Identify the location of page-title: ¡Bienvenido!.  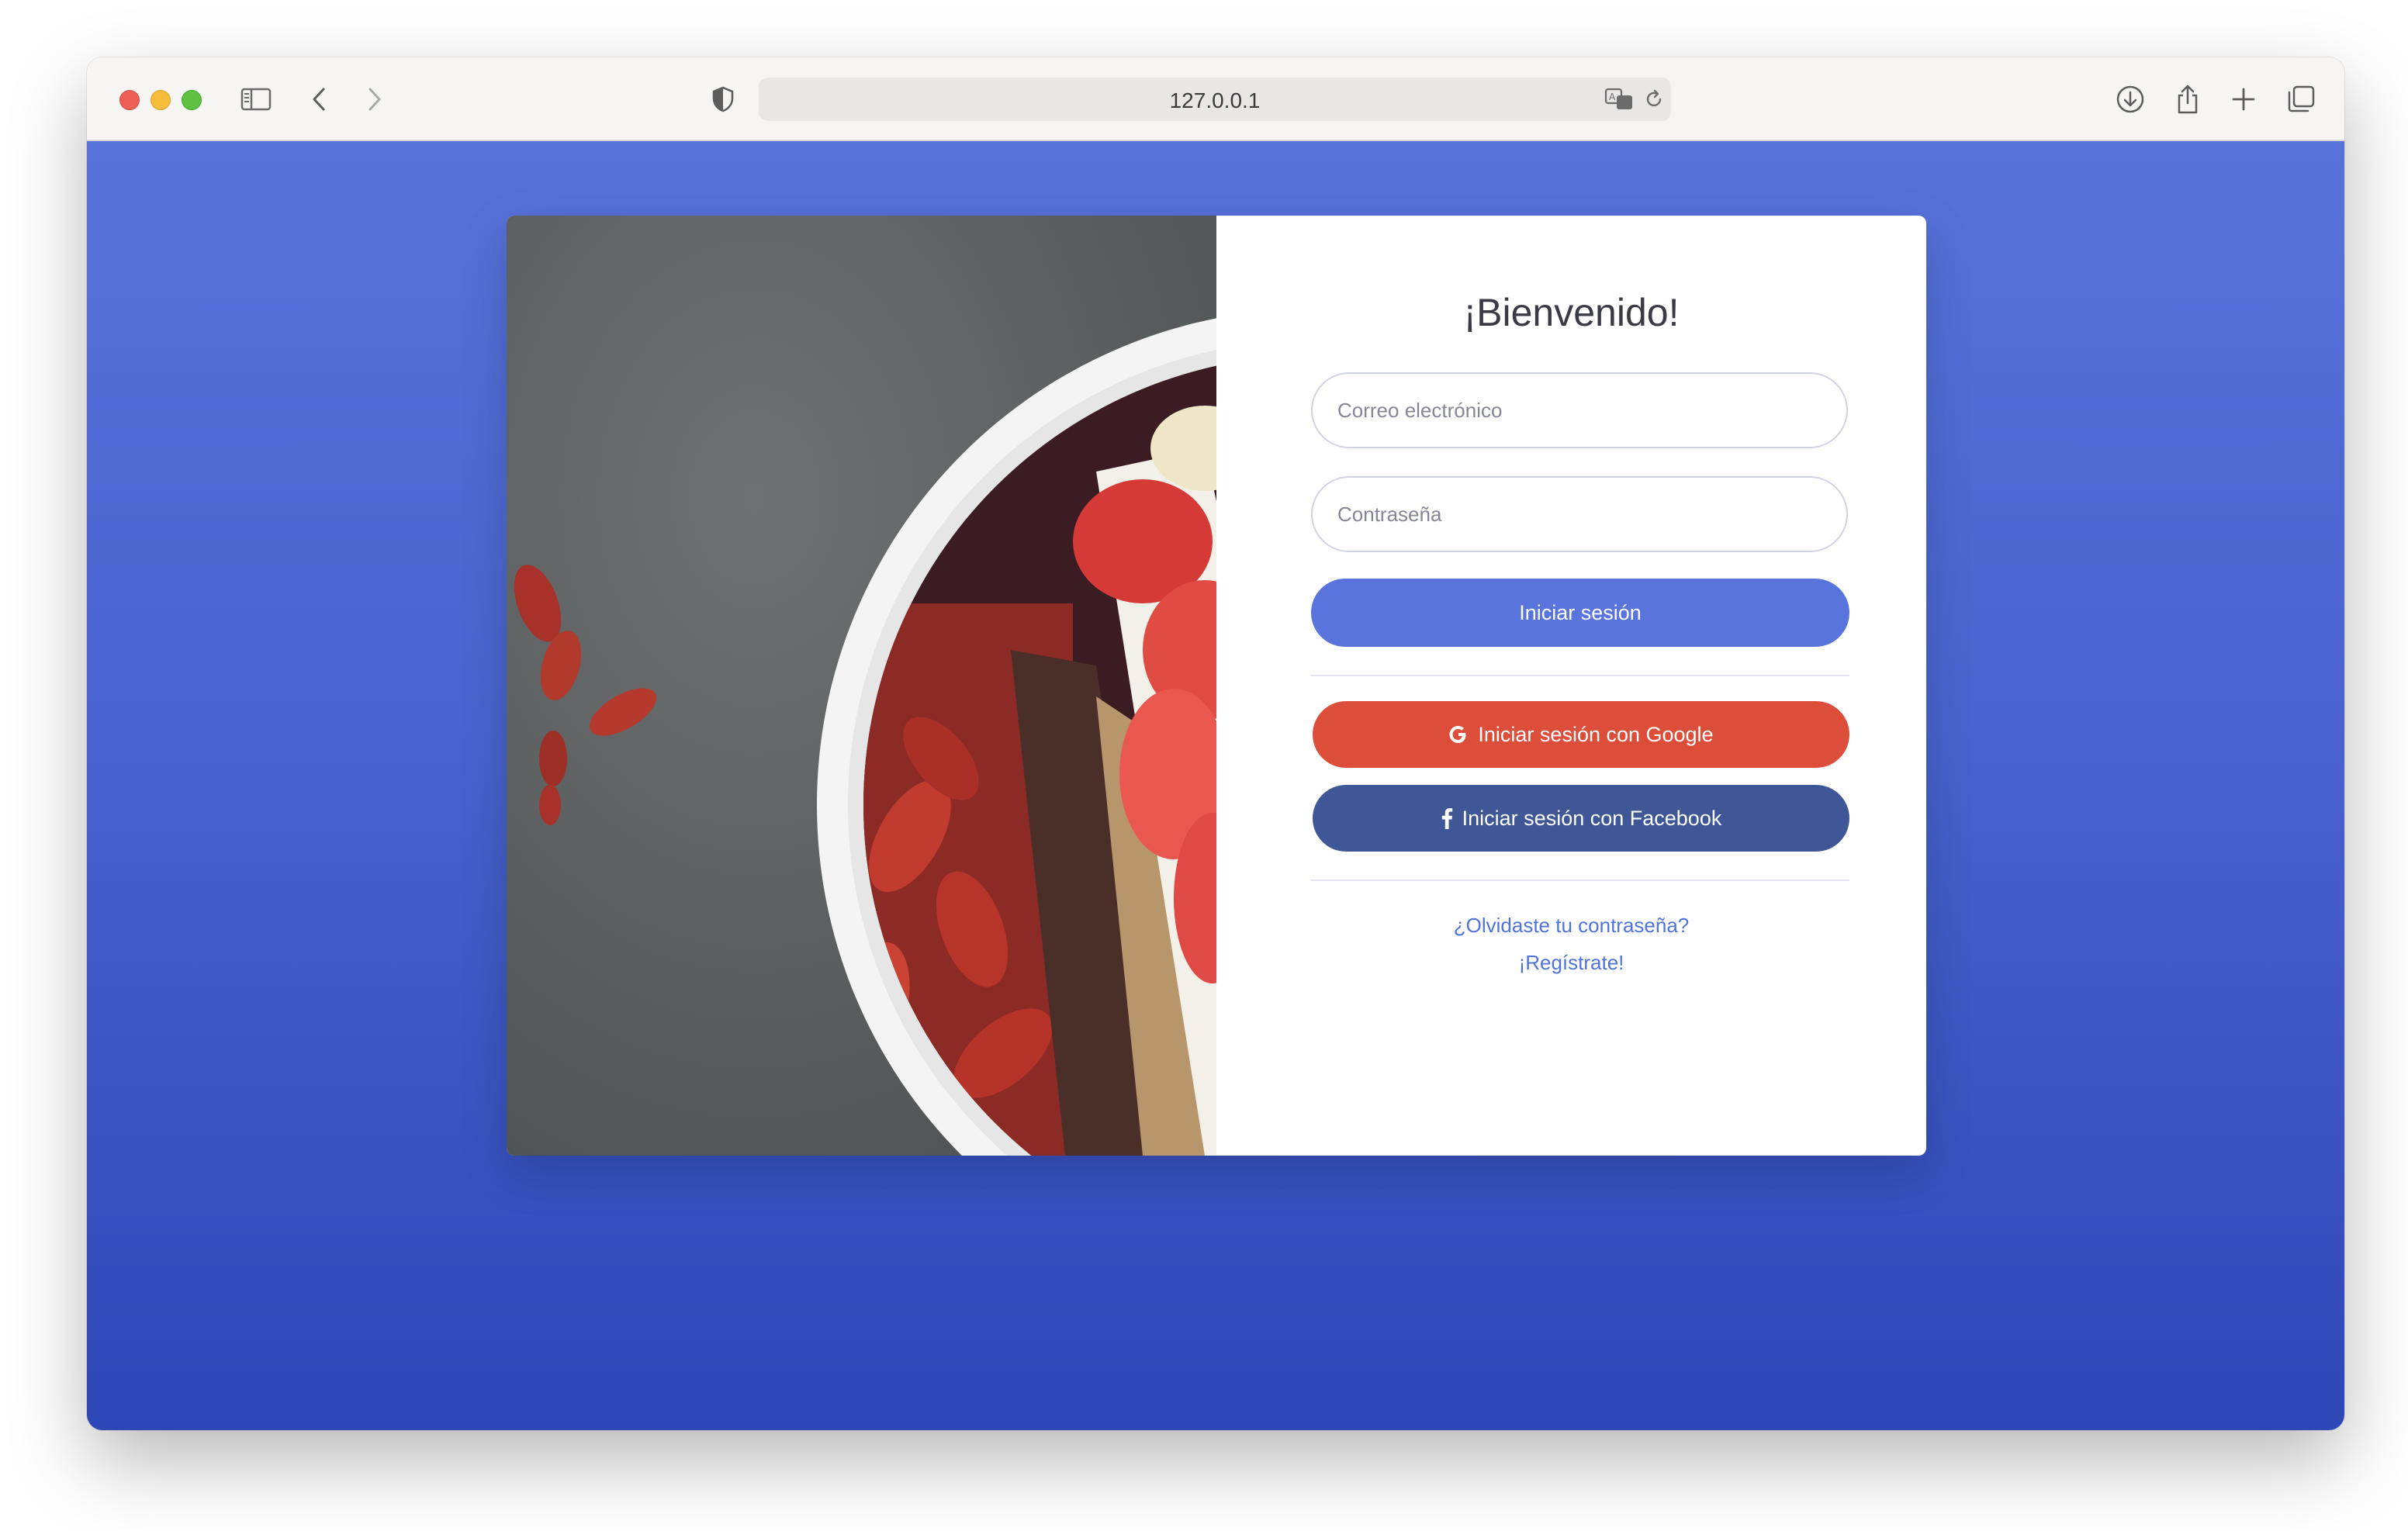
(1571, 312).